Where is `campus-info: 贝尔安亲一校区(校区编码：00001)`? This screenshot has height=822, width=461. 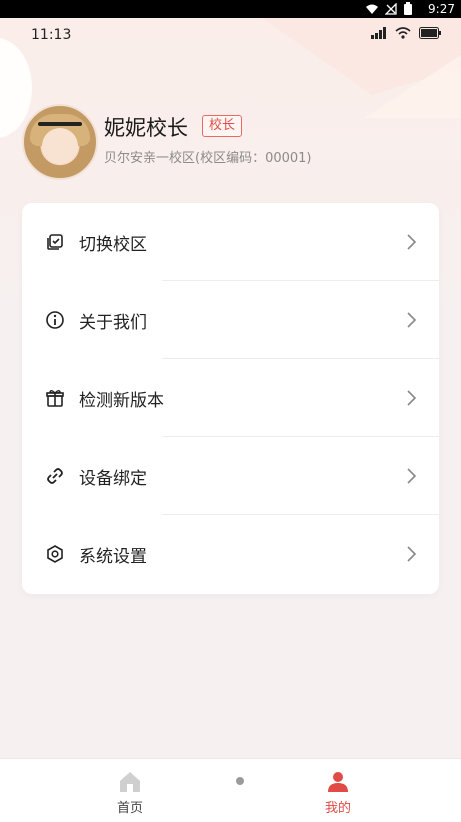 campus-info: 贝尔安亲一校区(校区编码：00001) is located at coordinates (208, 158).